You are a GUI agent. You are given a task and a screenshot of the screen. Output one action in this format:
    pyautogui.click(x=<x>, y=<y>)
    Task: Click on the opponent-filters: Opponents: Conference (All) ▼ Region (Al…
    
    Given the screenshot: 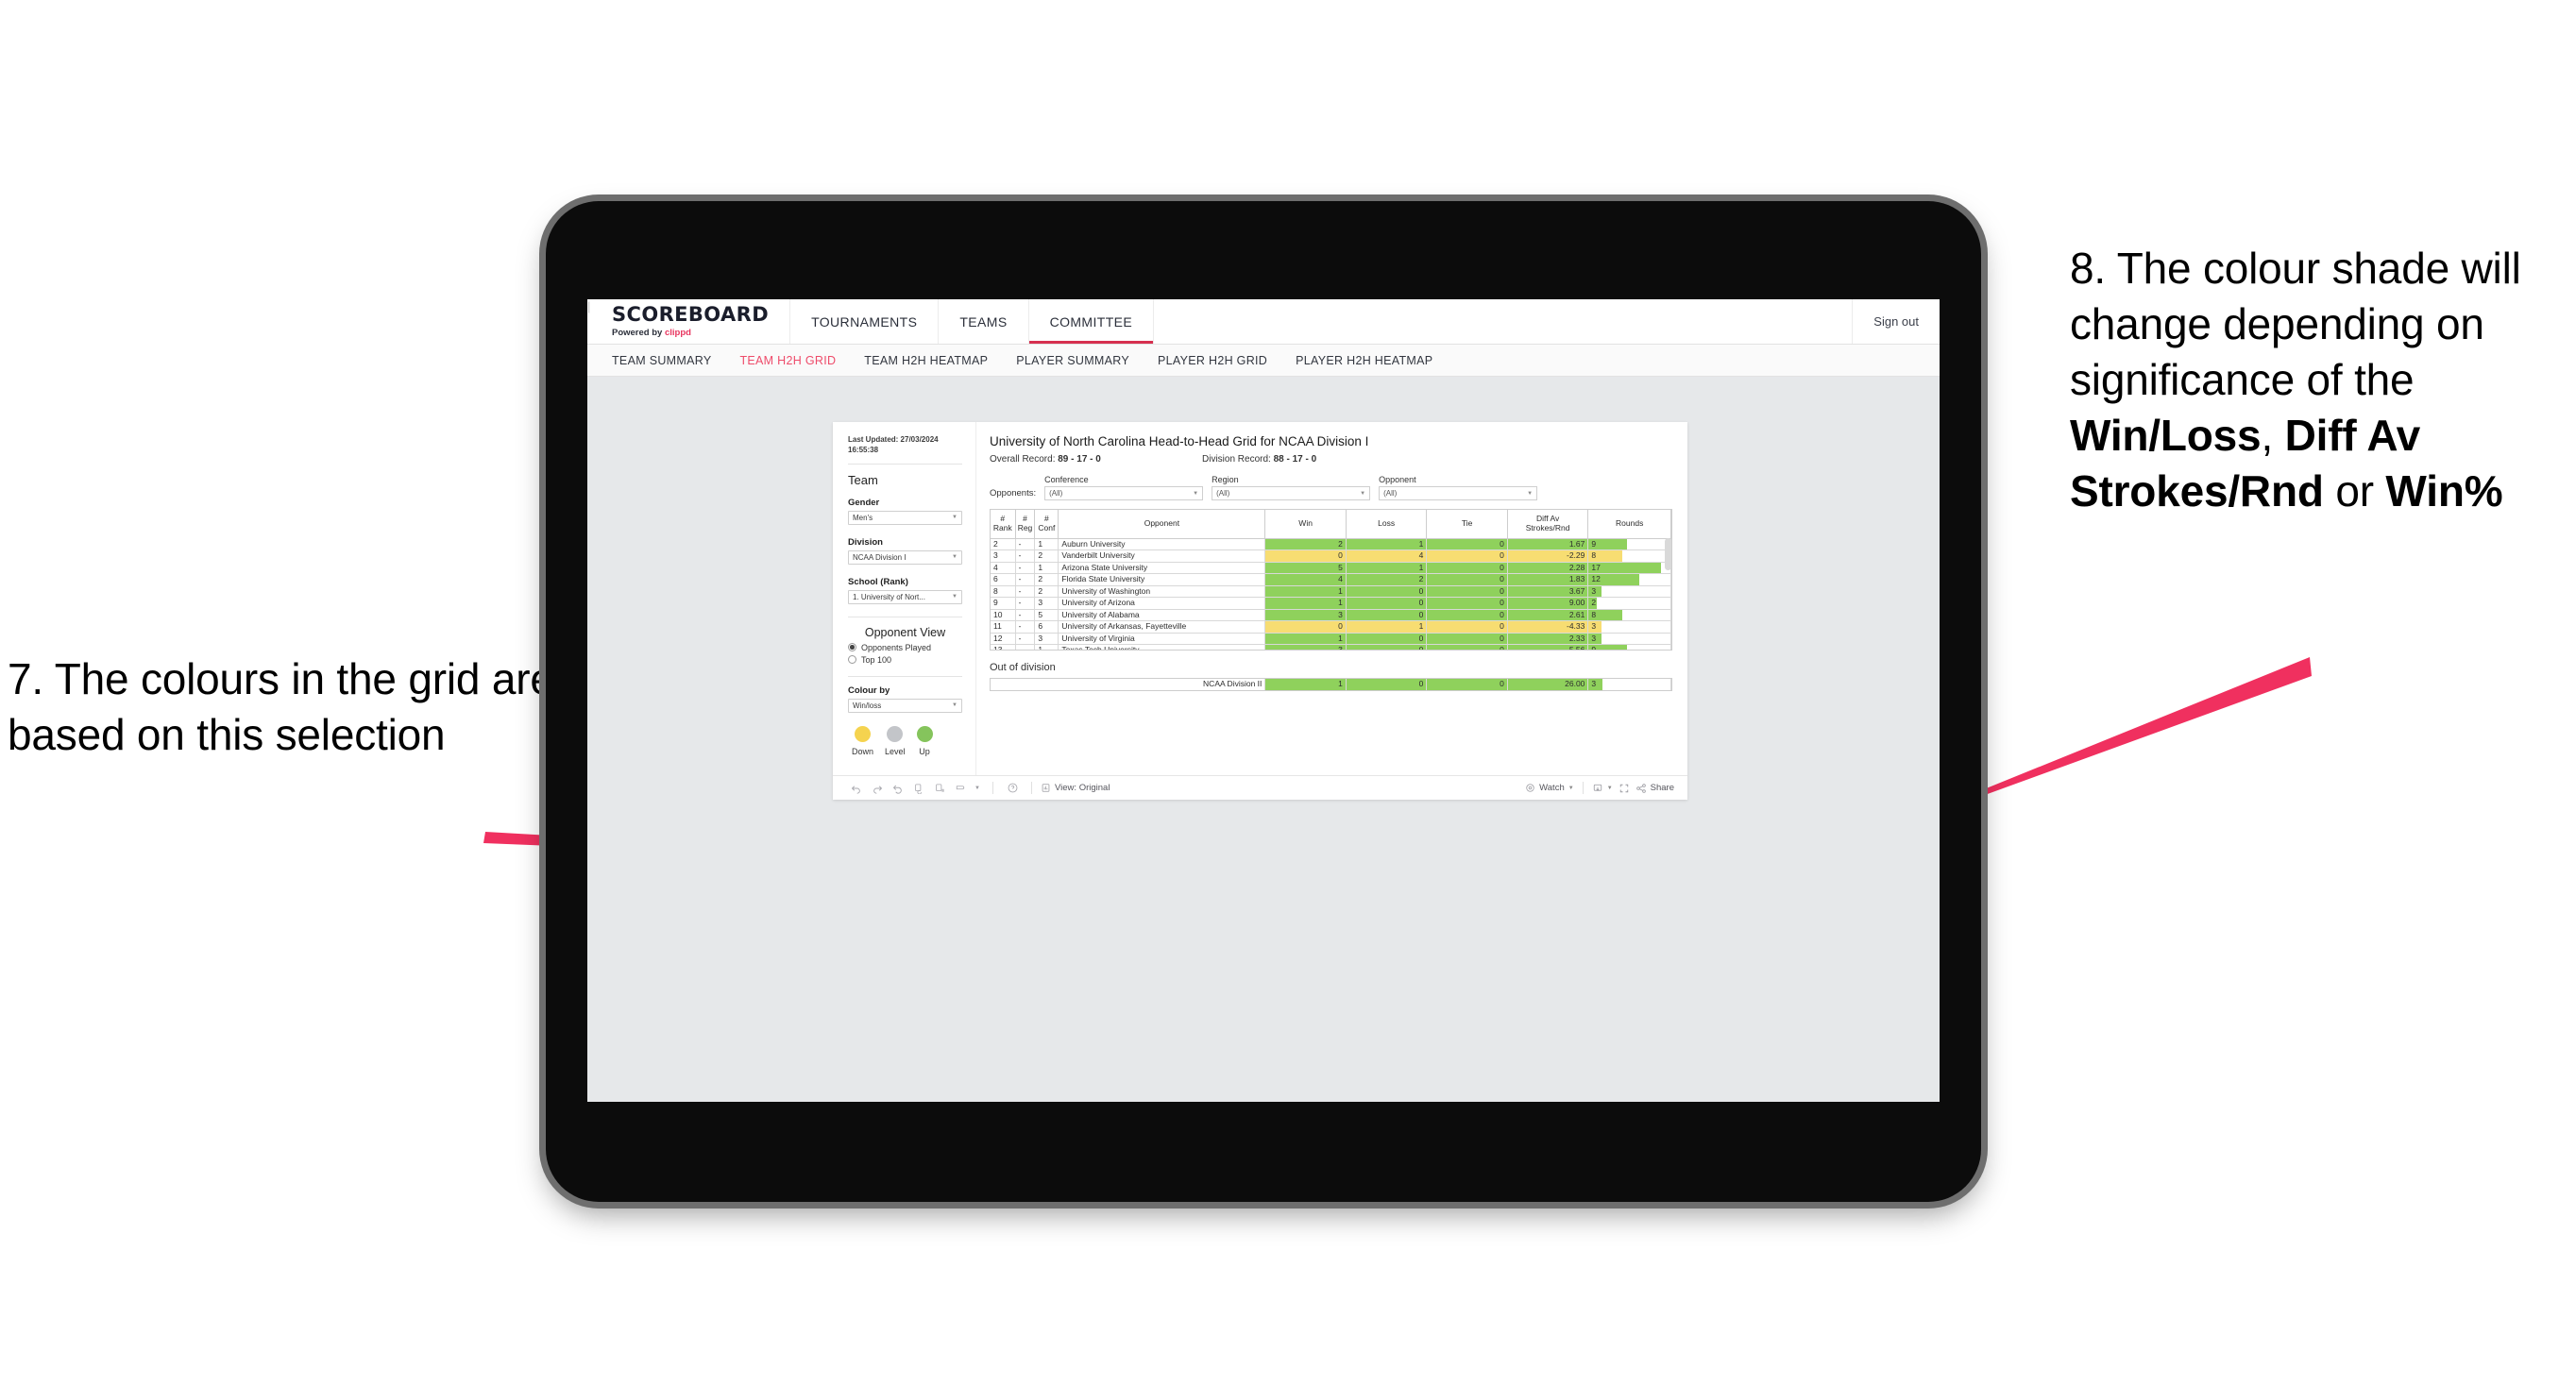 What is the action you would take?
    pyautogui.click(x=1331, y=488)
    